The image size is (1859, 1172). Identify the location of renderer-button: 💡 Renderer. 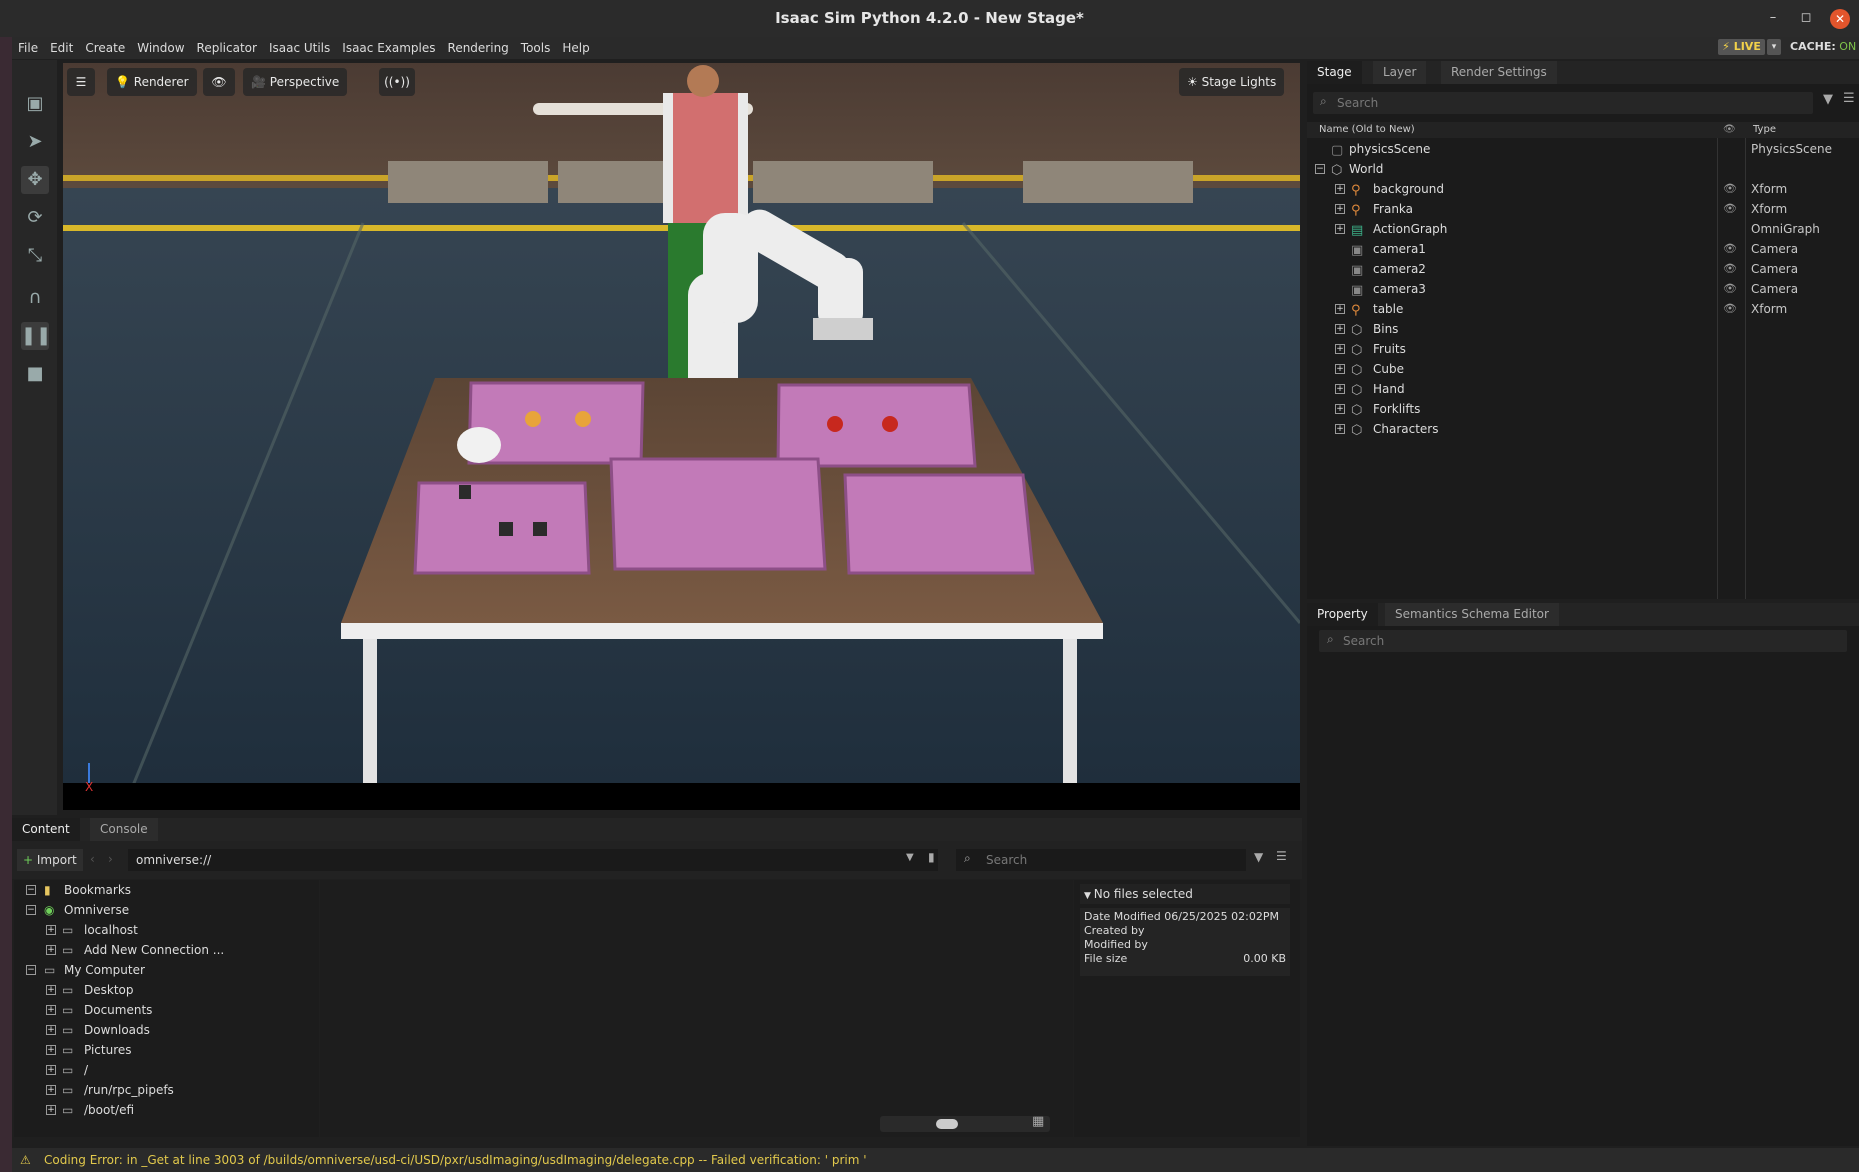
(152, 82).